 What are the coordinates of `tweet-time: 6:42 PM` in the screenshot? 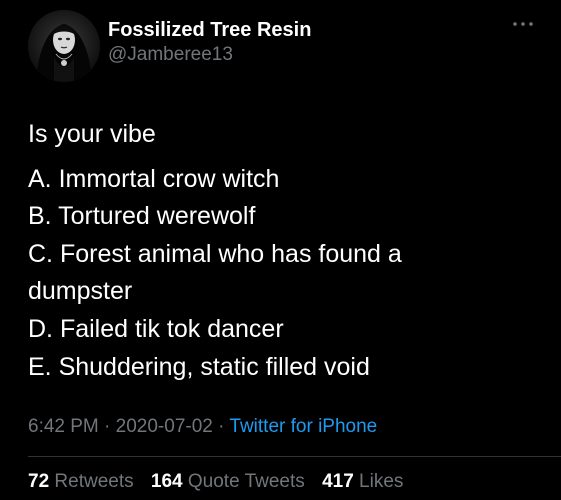 It's located at (63, 426).